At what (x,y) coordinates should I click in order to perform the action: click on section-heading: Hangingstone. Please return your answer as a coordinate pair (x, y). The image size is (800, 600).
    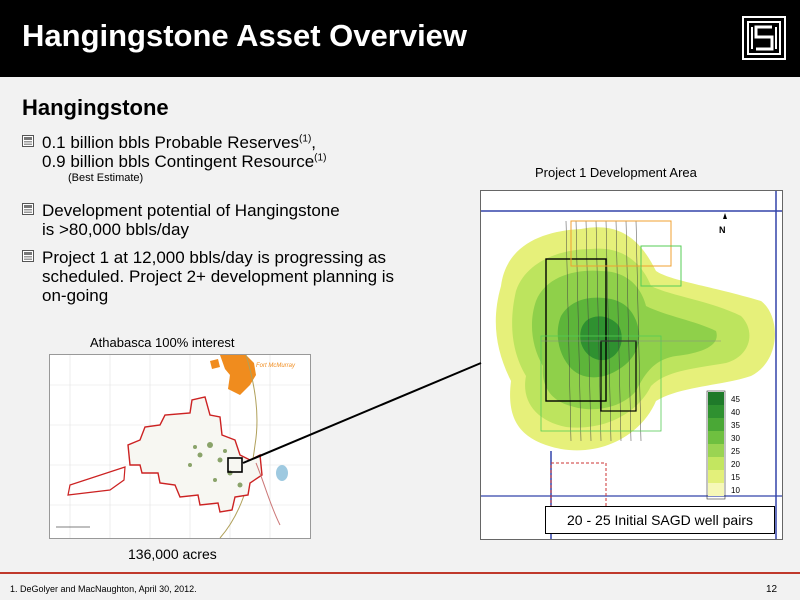
    Looking at the image, I should click on (95, 107).